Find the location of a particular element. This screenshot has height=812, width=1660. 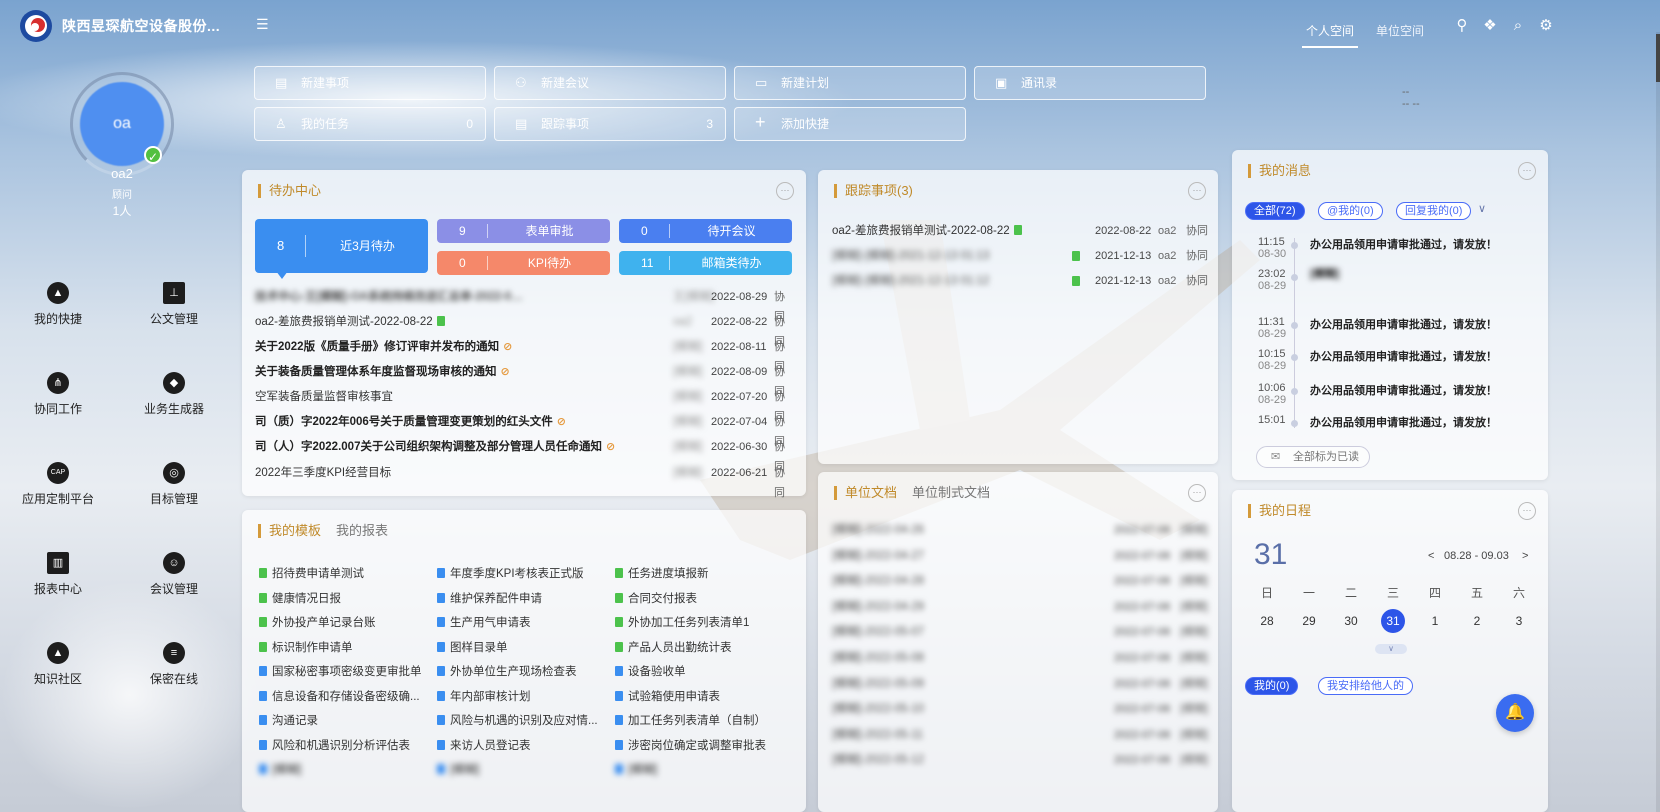

calendar-day: 3 is located at coordinates (1519, 621).